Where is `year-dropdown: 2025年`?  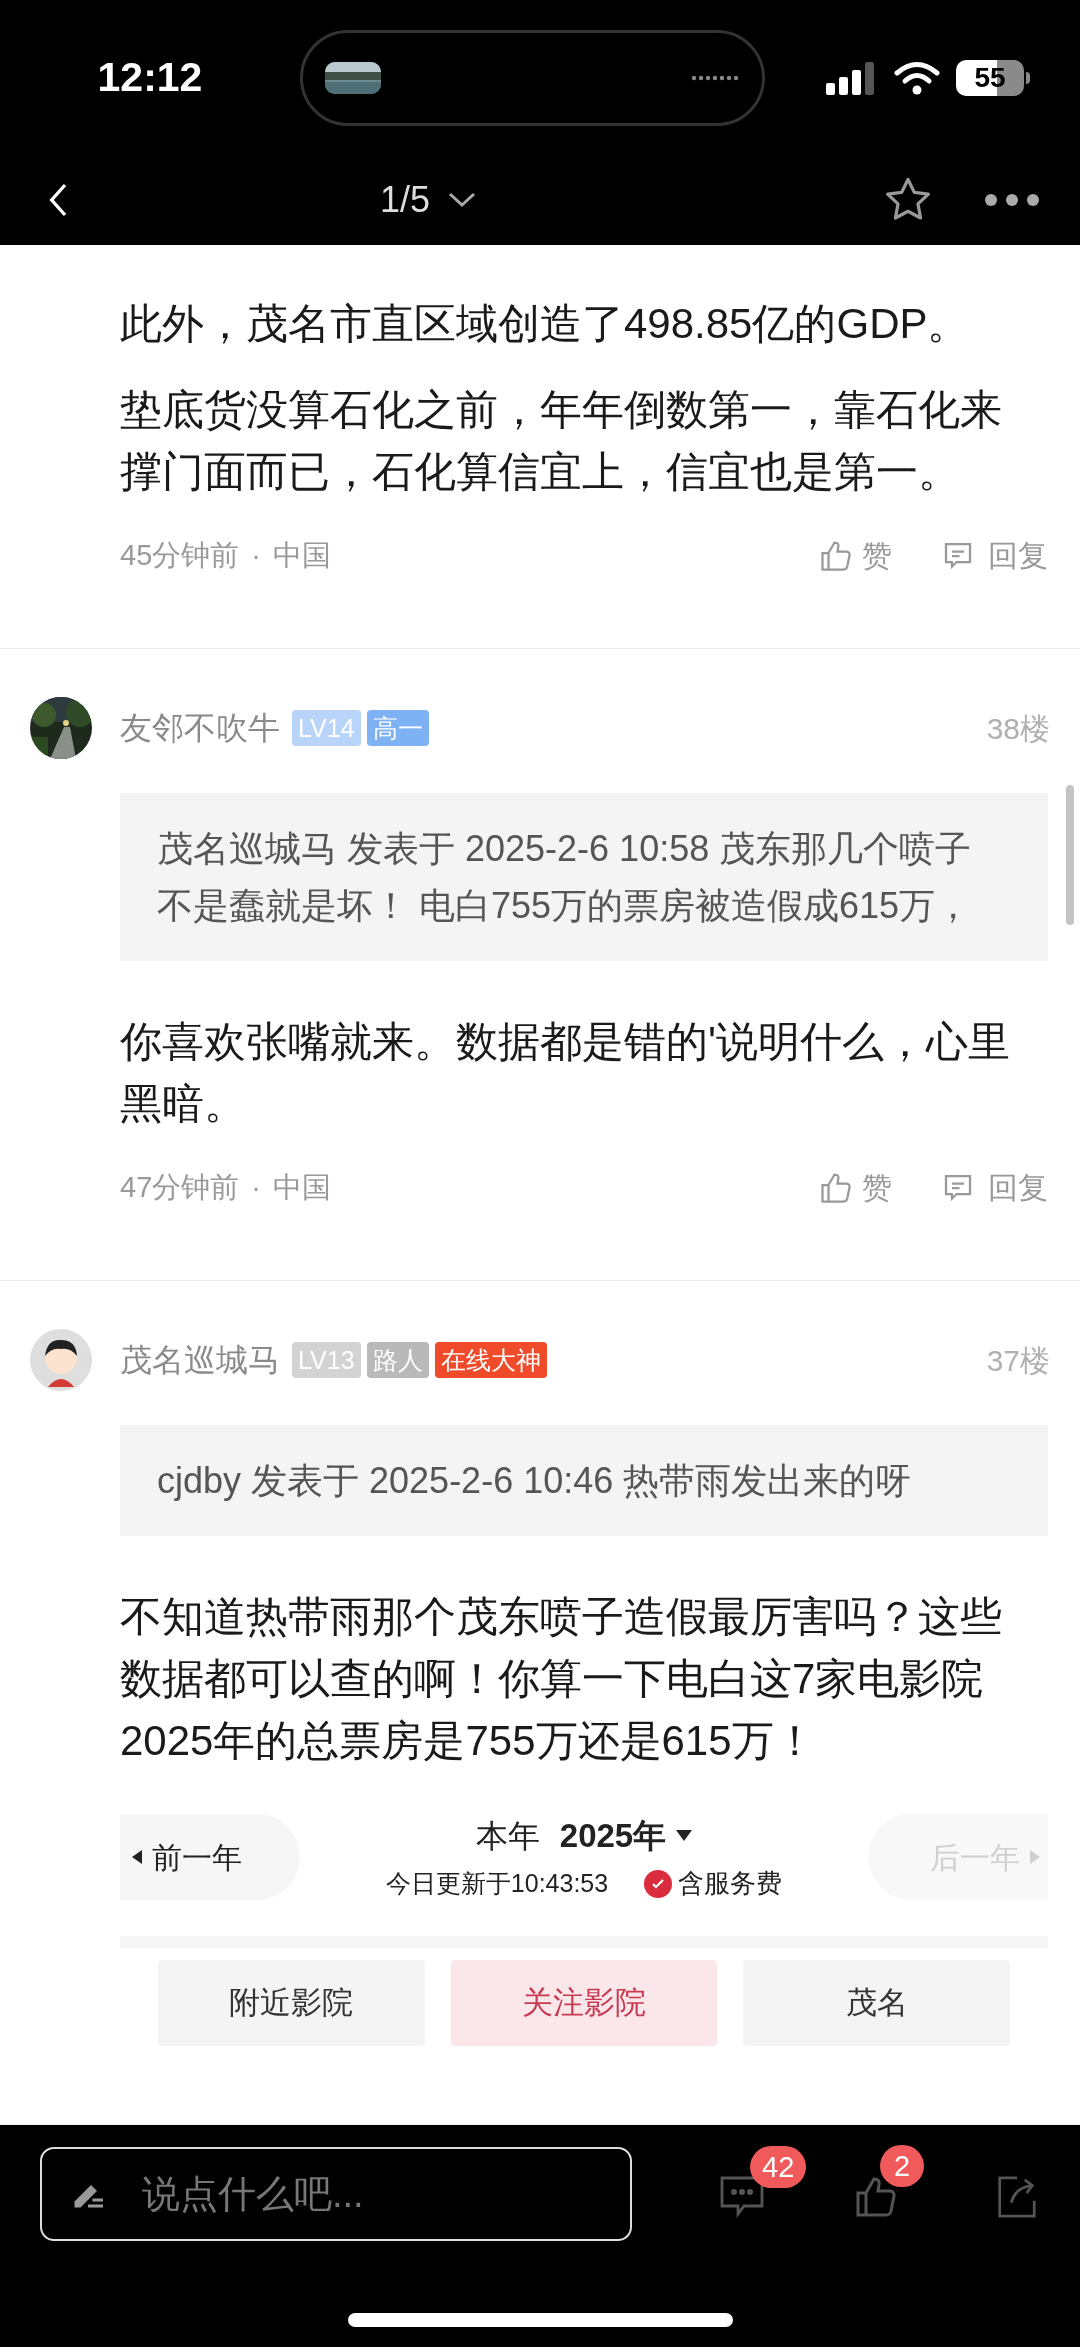 year-dropdown: 2025年 is located at coordinates (626, 1835).